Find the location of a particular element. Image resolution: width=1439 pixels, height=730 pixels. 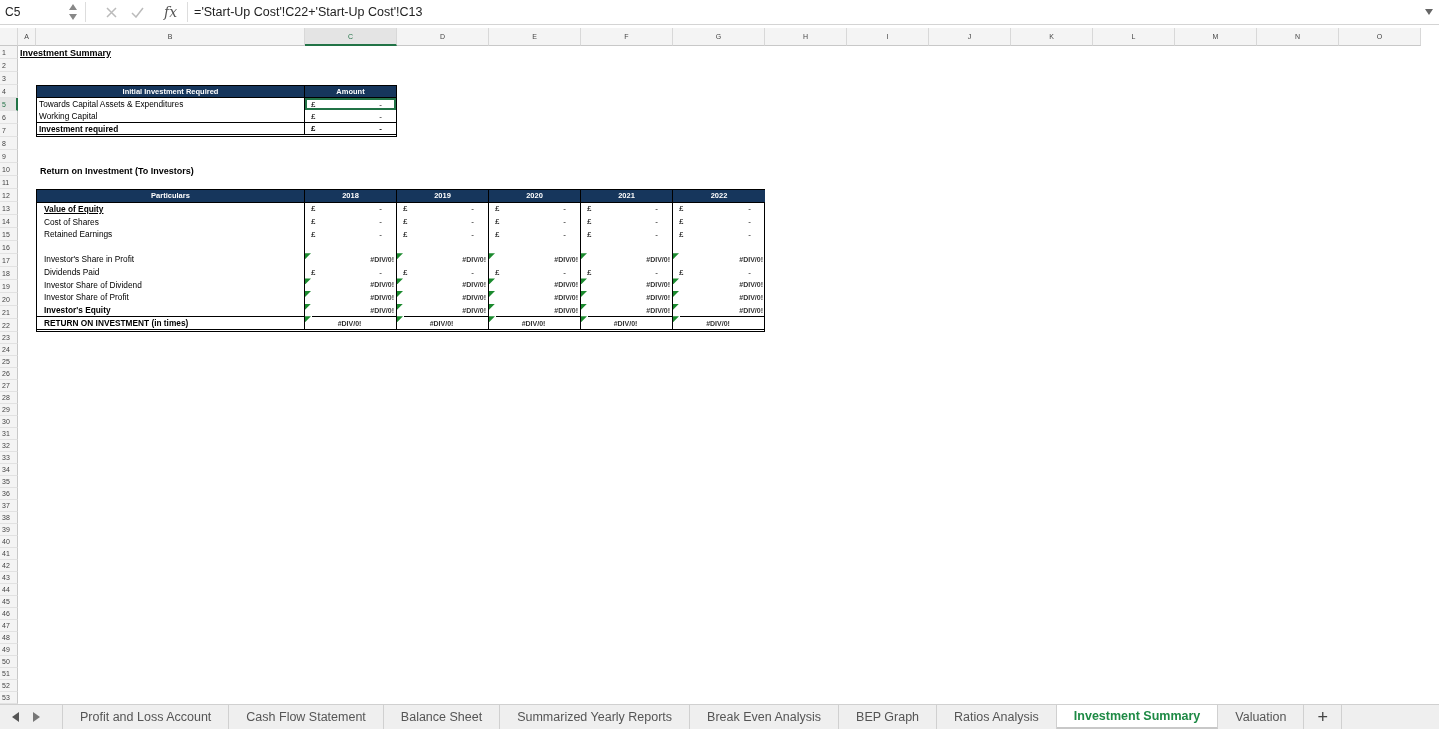

row-label: Cost of Shares is located at coordinates (171, 221).